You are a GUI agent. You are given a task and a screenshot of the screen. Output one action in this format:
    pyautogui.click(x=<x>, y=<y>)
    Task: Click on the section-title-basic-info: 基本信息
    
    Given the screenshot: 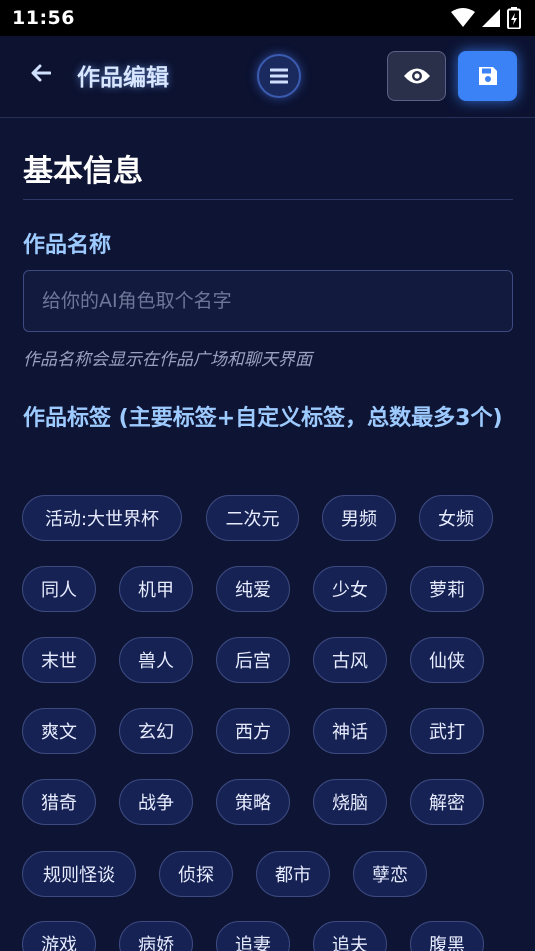 What is the action you would take?
    pyautogui.click(x=83, y=171)
    